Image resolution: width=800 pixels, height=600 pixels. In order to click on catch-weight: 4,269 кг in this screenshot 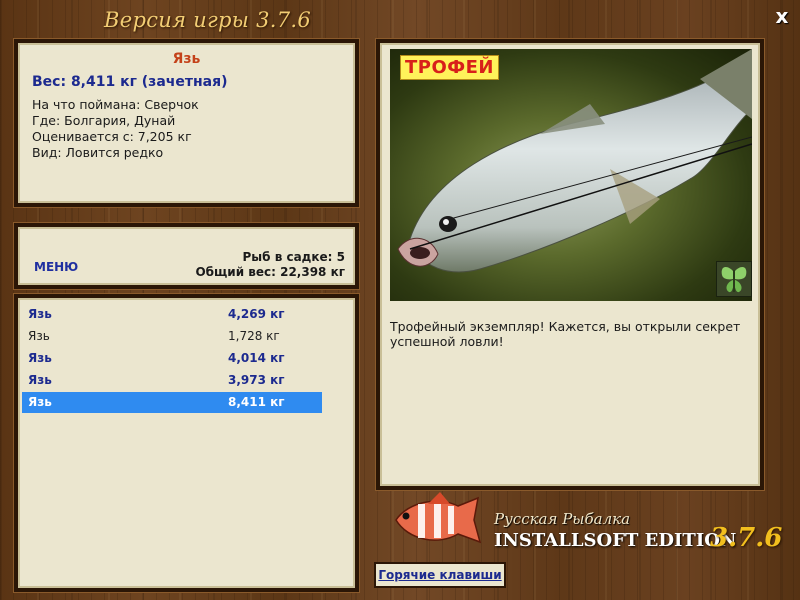, I will do `click(256, 314)`.